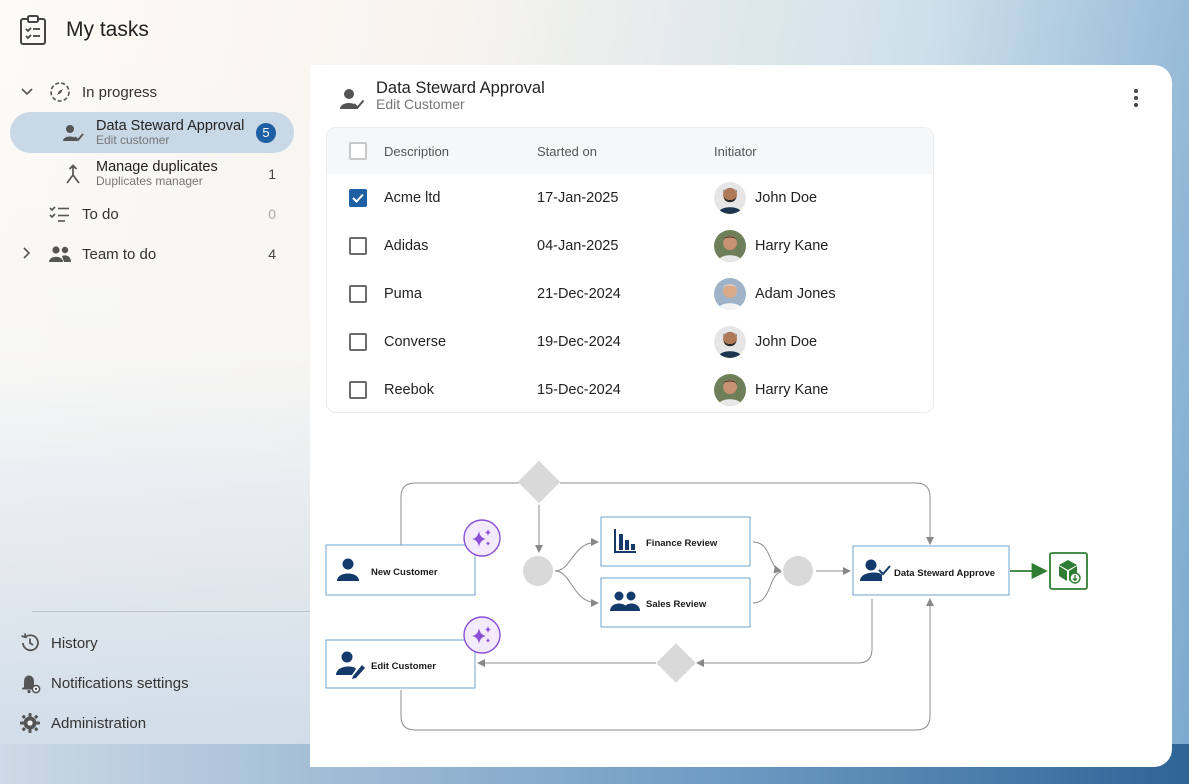 The height and width of the screenshot is (784, 1189). I want to click on column-header: Description, so click(460, 151).